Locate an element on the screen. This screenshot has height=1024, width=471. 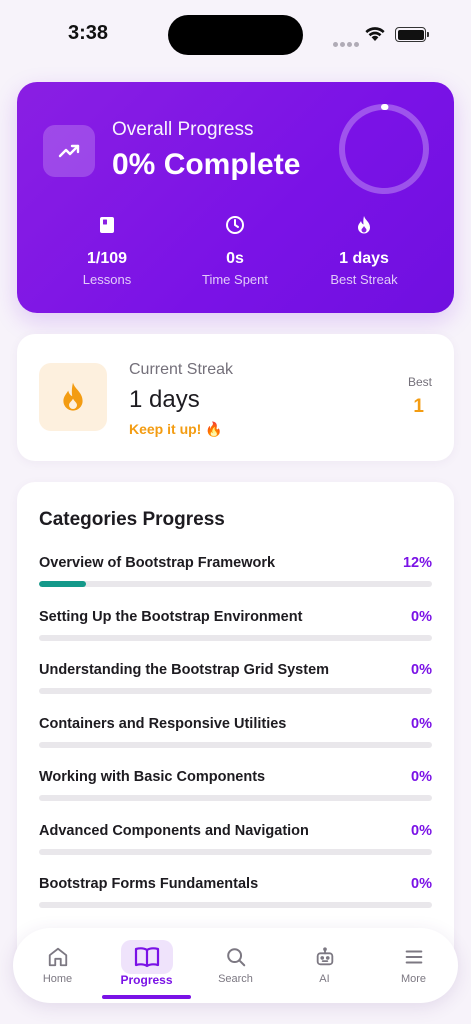
category-row: Setting Up the Bootstrap Environment 0% is located at coordinates (235, 629).